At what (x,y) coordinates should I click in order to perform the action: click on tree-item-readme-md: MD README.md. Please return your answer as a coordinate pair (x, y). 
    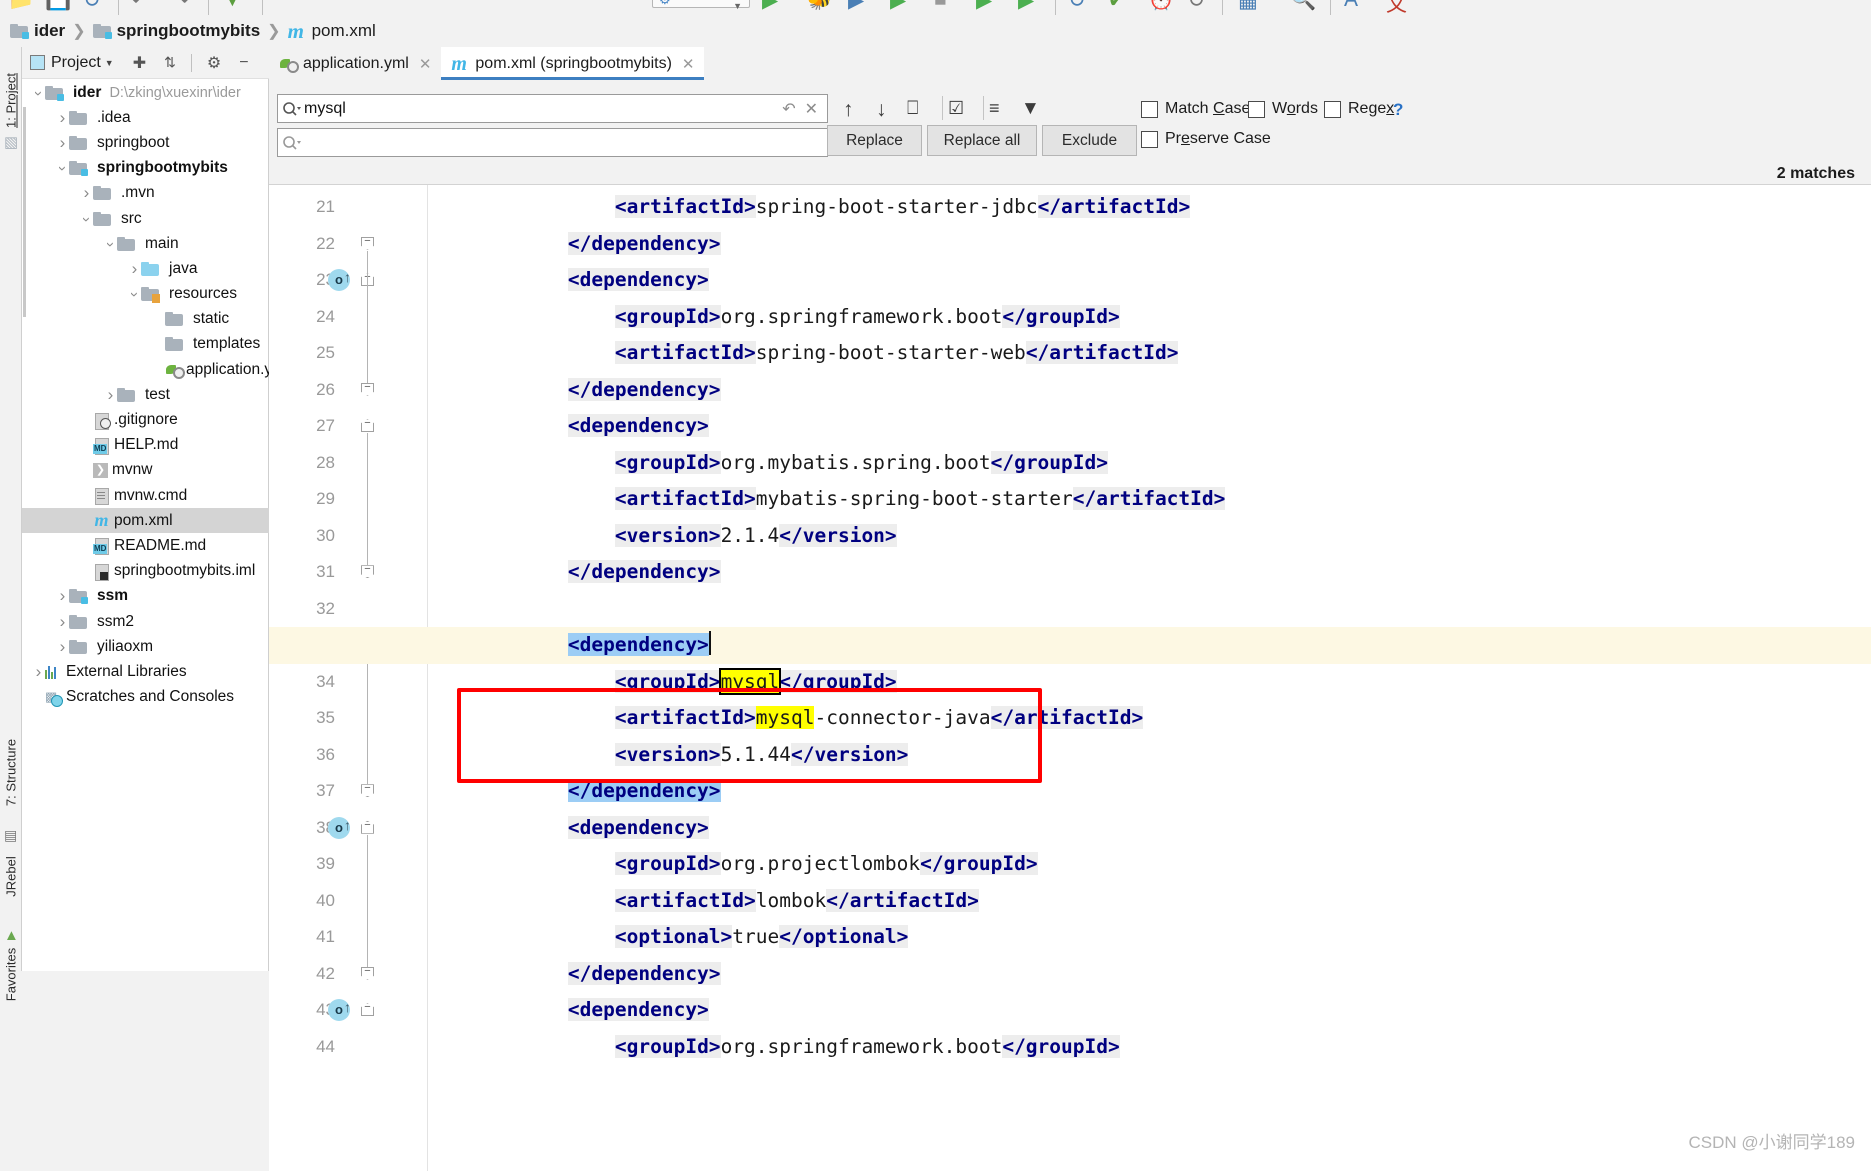
    Looking at the image, I should click on (145, 545).